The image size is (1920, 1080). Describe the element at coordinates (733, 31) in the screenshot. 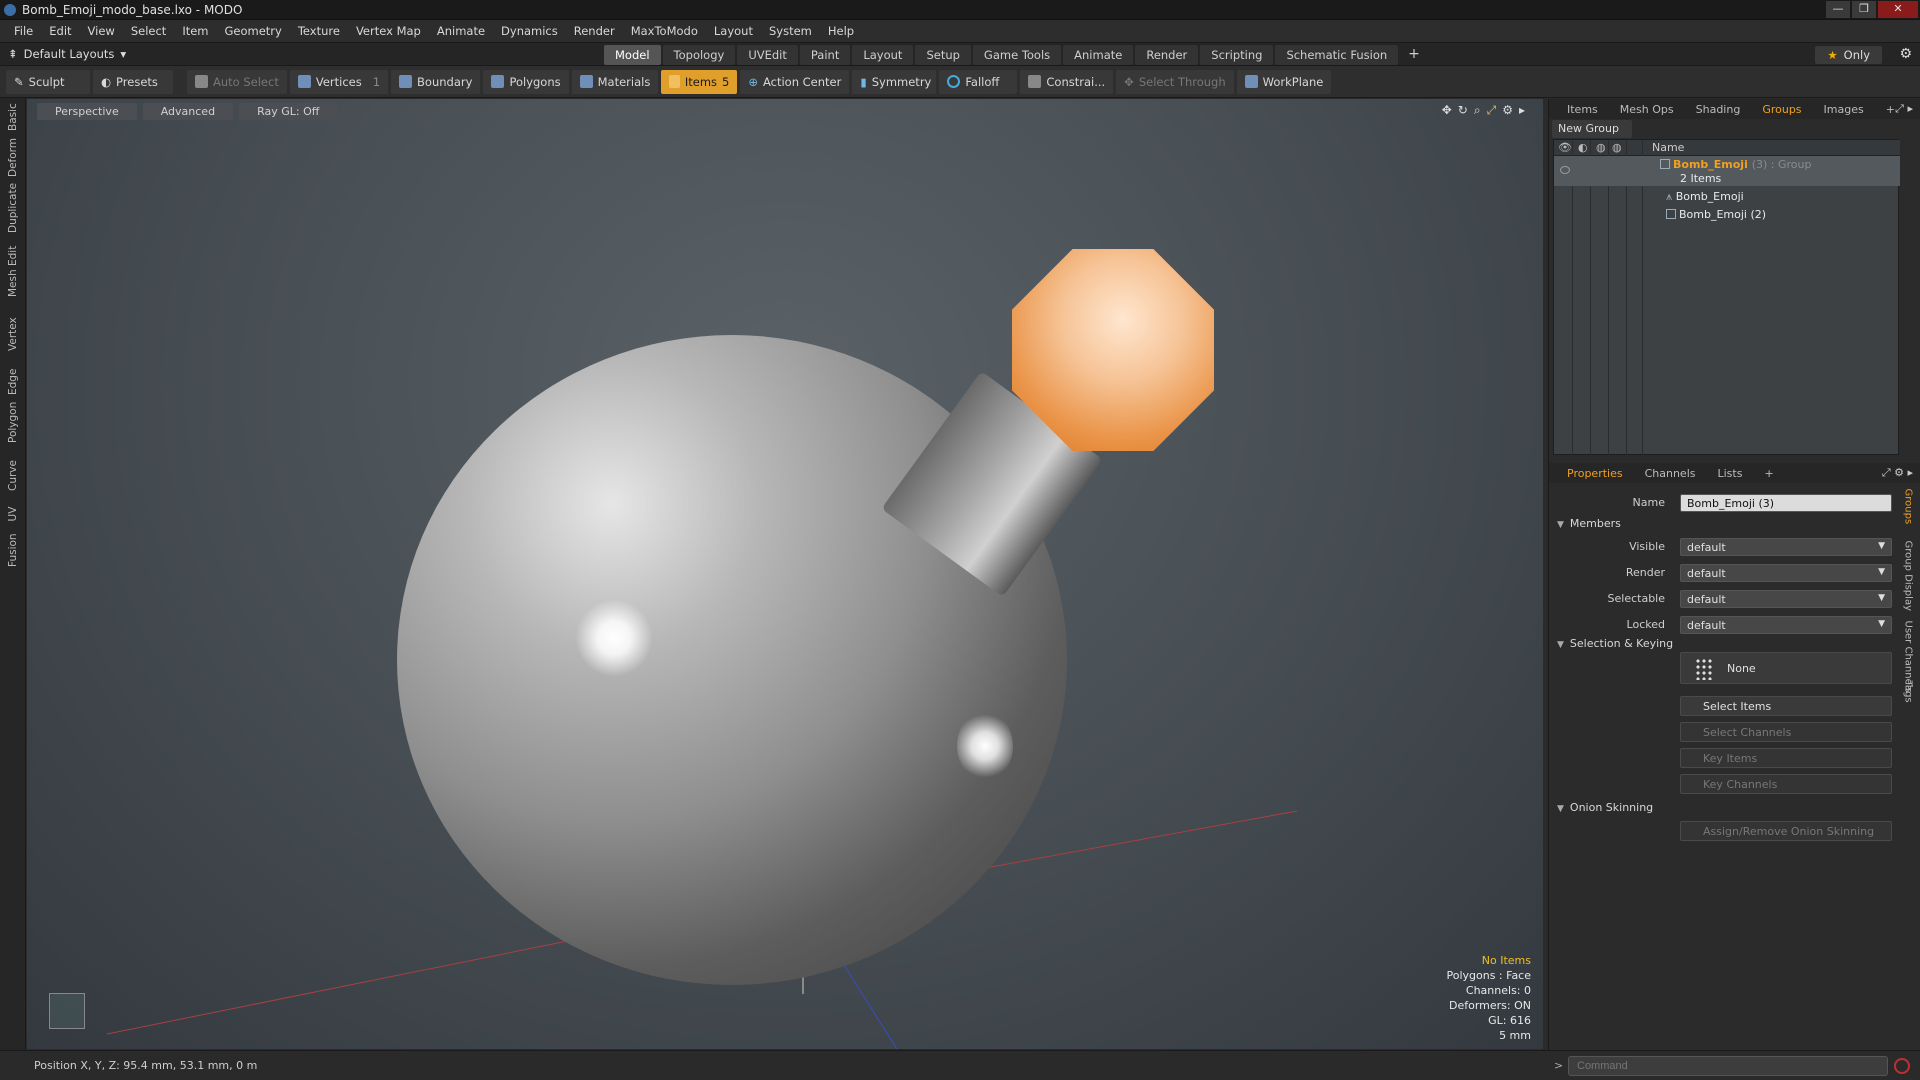

I see `menu-layout: Layout` at that location.